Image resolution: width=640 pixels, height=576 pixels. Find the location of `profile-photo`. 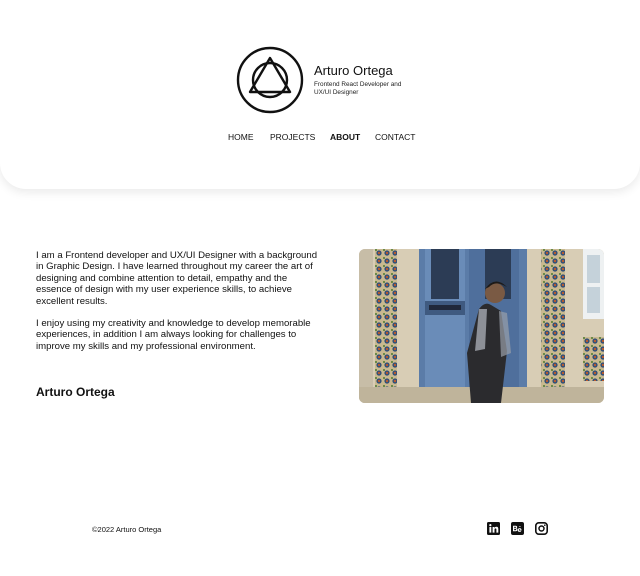

profile-photo is located at coordinates (481, 326).